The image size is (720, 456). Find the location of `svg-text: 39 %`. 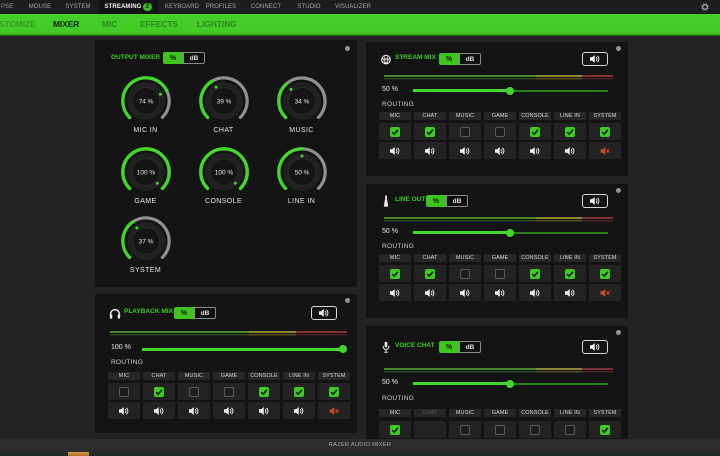

svg-text: 39 % is located at coordinates (223, 101).